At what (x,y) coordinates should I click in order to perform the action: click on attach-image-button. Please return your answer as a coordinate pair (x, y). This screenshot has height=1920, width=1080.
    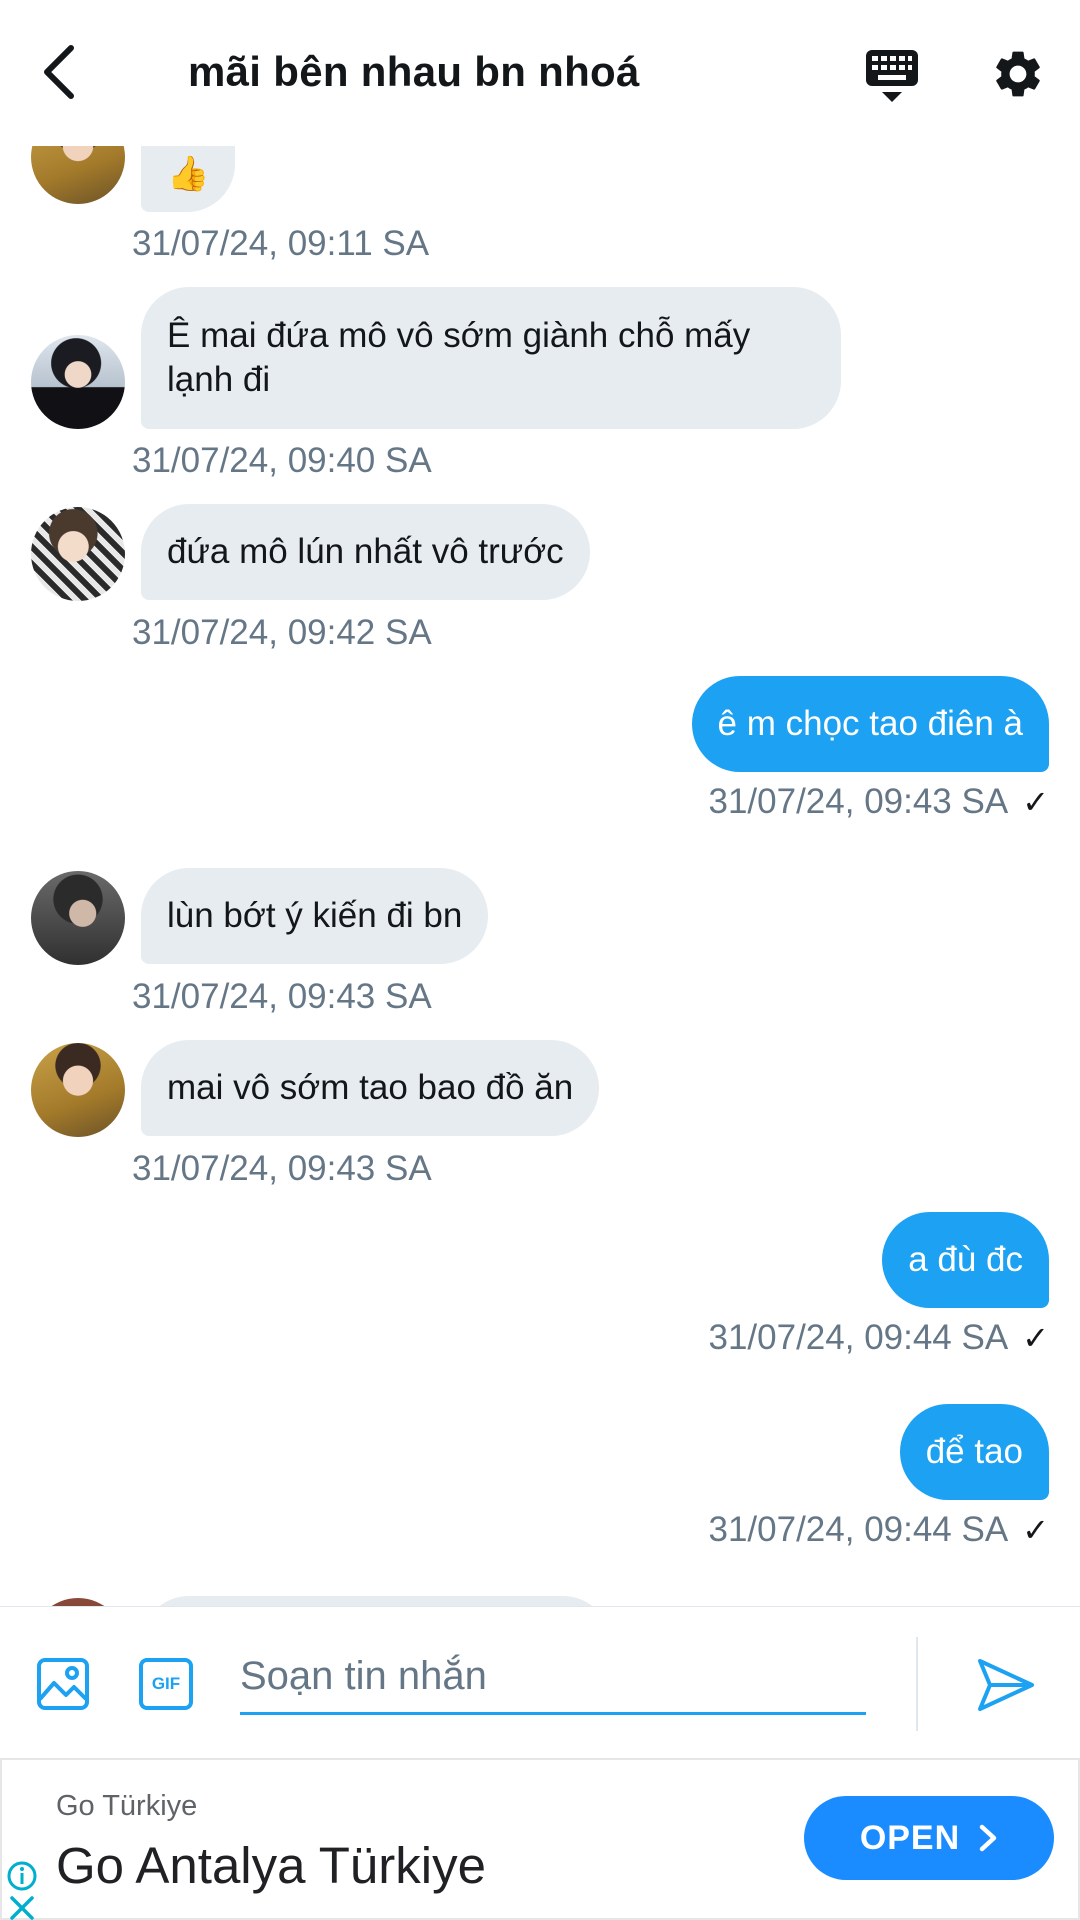
    Looking at the image, I should click on (63, 1684).